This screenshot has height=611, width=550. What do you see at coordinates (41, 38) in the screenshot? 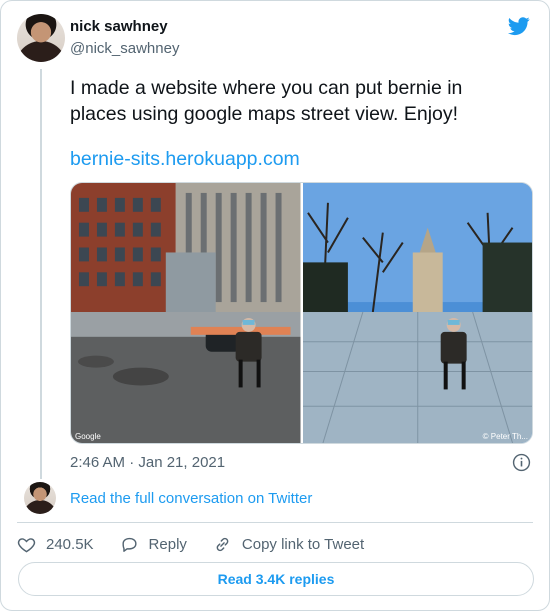
I see `avatar` at bounding box center [41, 38].